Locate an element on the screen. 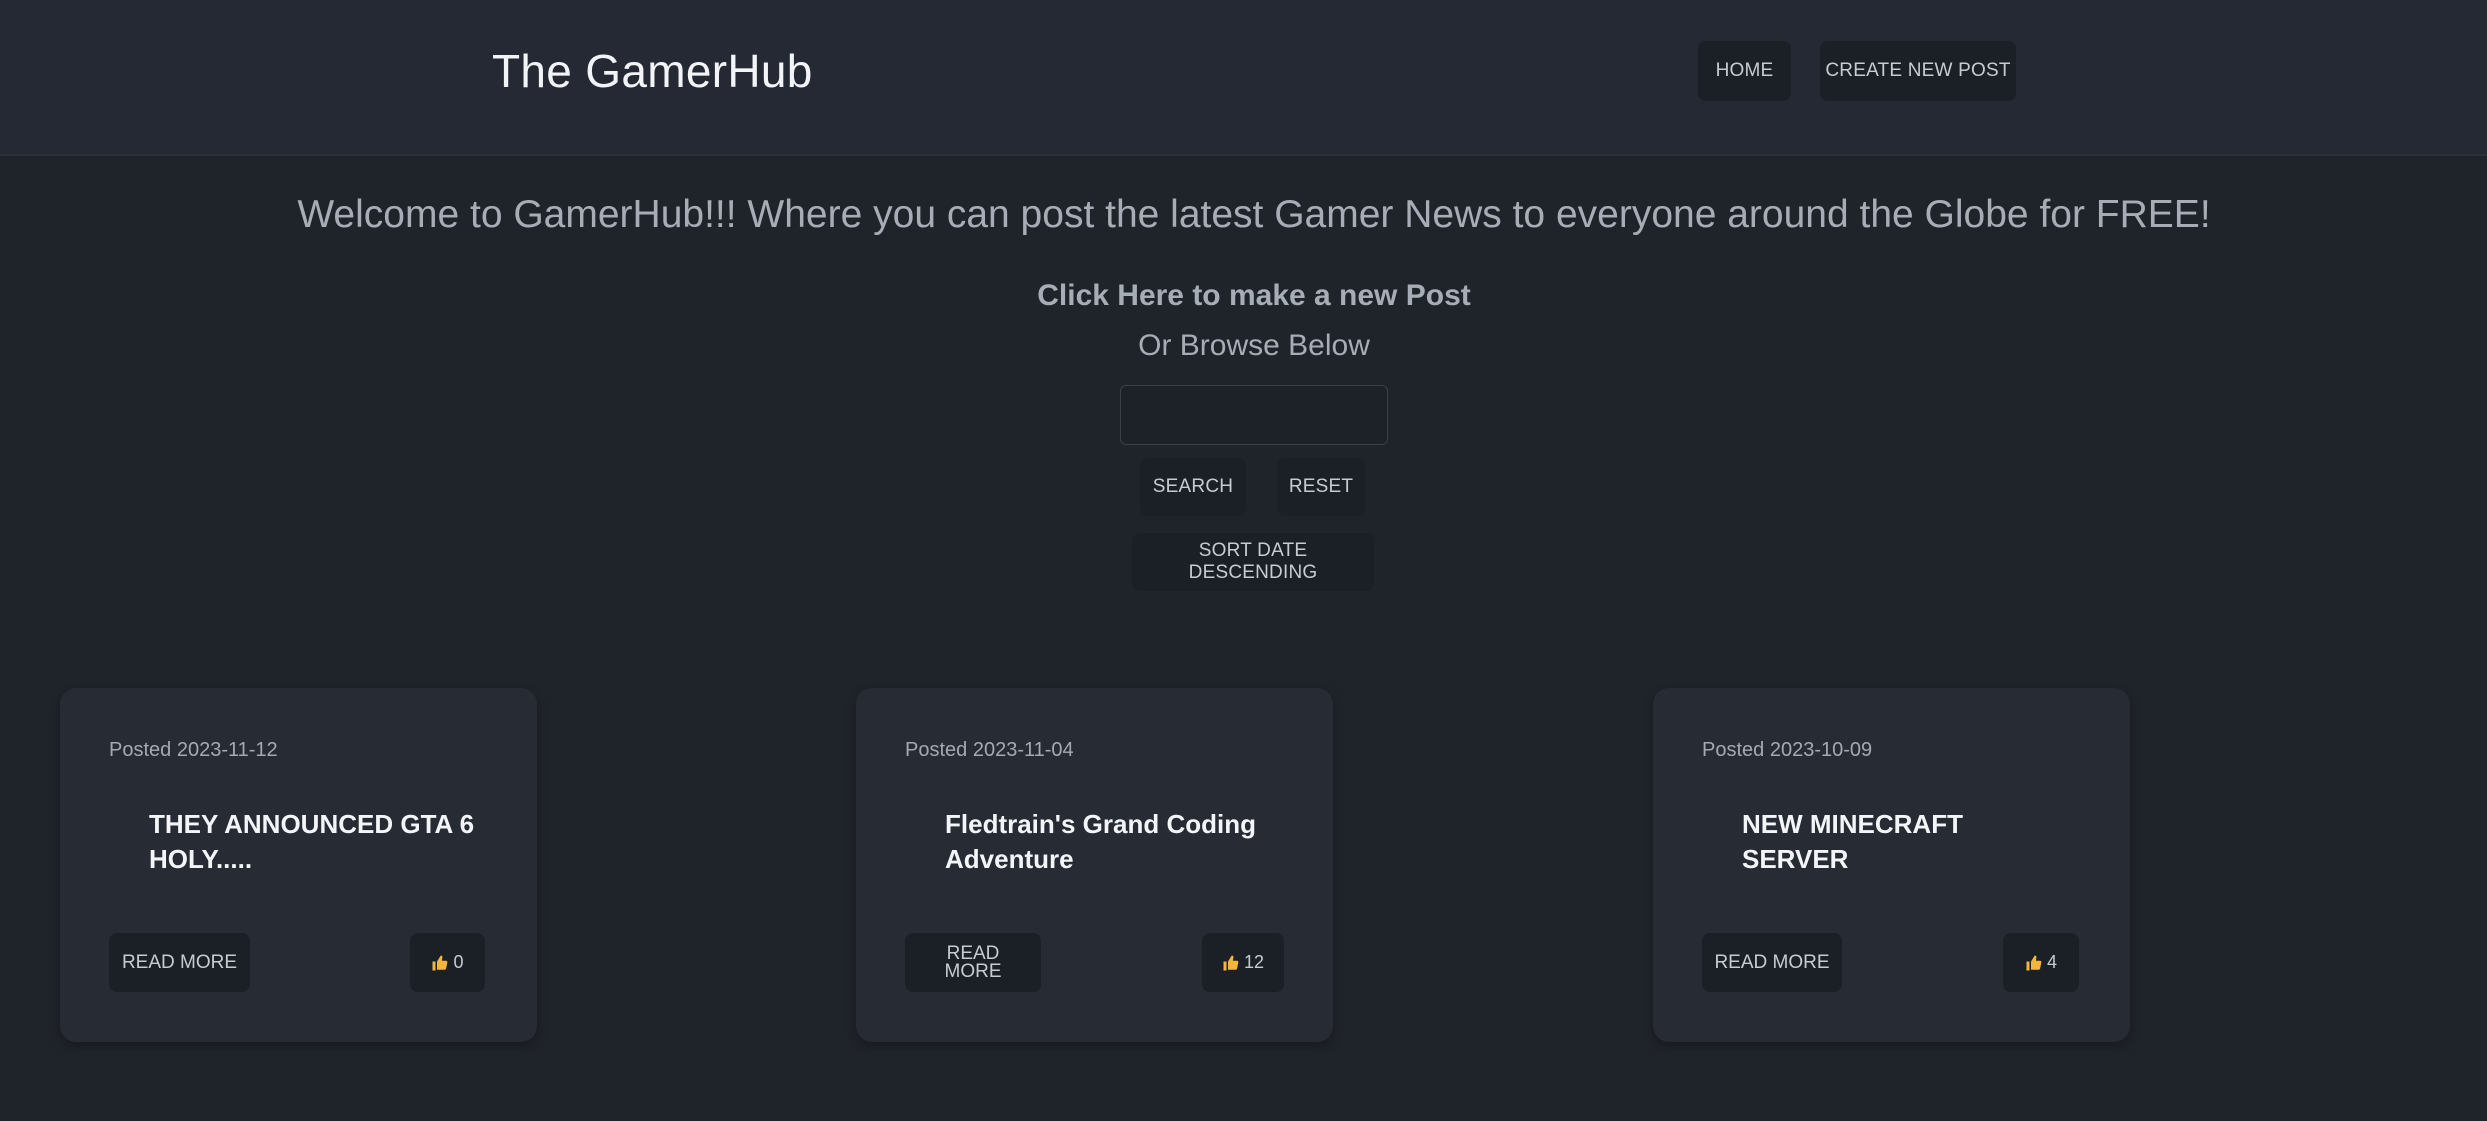 This screenshot has height=1121, width=2487. sort-date-button: SORT DATE DESCENDING is located at coordinates (1253, 562).